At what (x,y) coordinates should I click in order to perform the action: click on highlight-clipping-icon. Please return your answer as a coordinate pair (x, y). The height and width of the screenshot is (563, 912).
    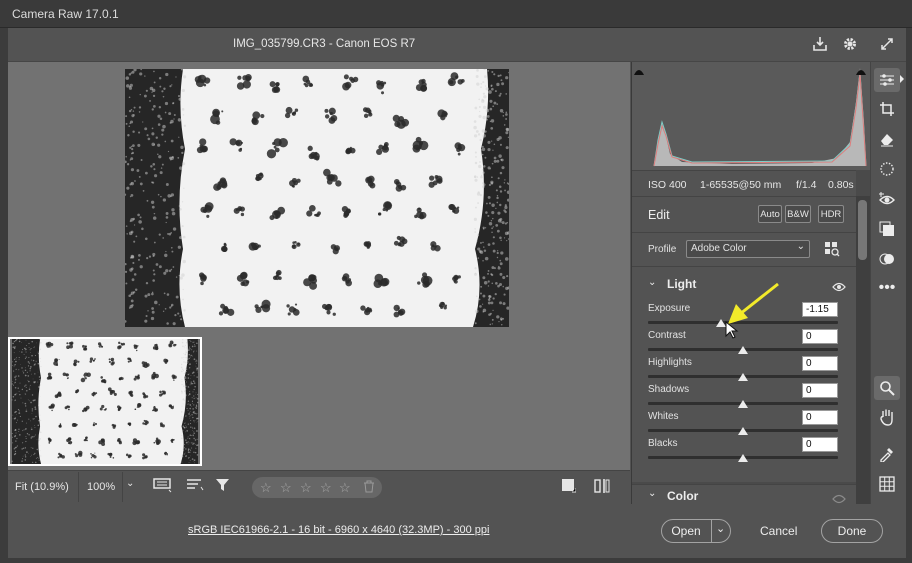
    Looking at the image, I should click on (861, 73).